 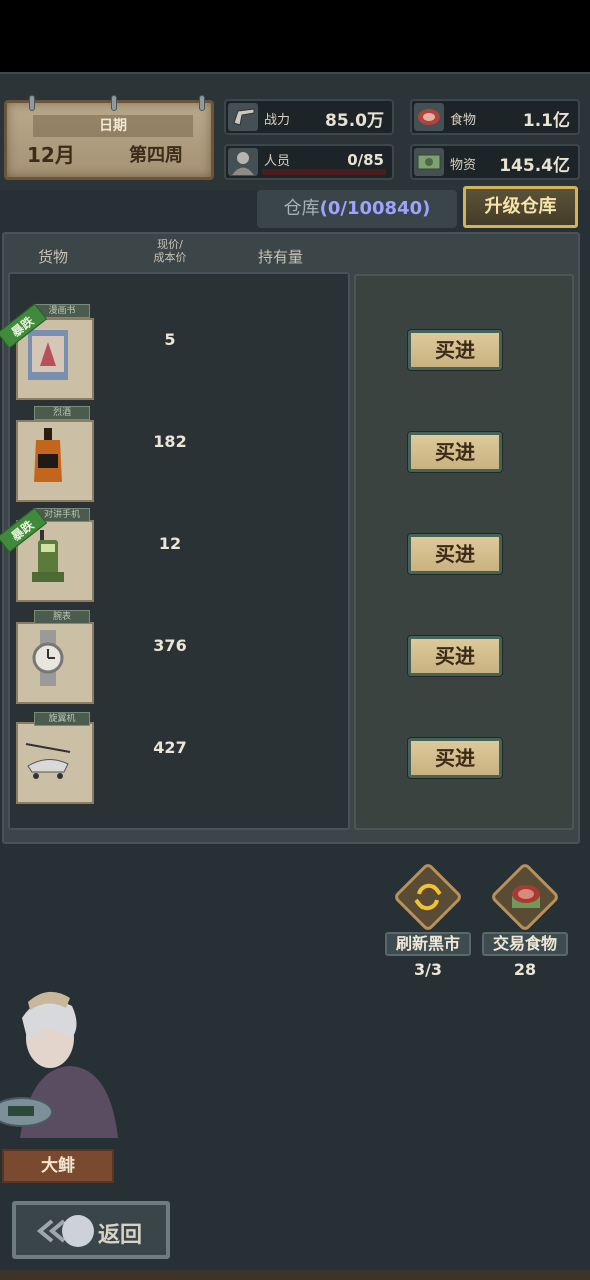 I want to click on item-price: 427, so click(x=170, y=747).